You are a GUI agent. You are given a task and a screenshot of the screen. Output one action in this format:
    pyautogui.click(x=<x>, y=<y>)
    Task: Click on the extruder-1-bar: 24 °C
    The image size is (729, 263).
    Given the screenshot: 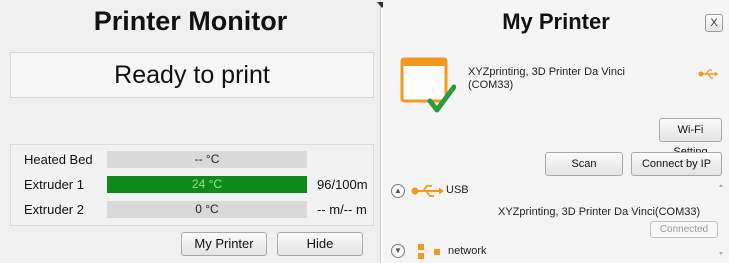 What is the action you would take?
    pyautogui.click(x=207, y=184)
    